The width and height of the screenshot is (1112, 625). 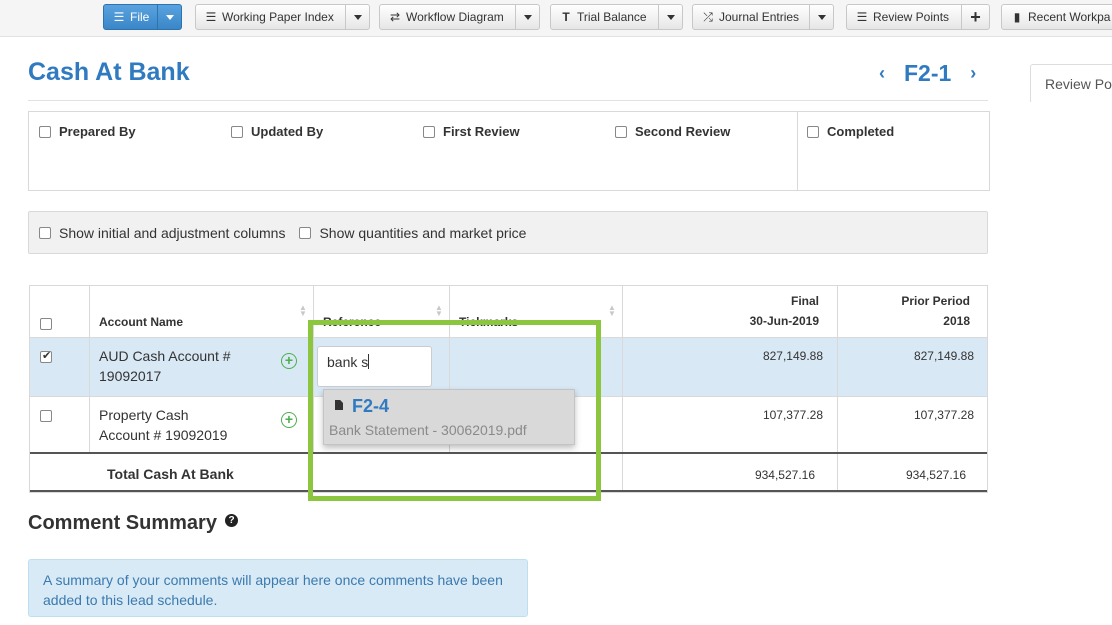 I want to click on journal-entries-menu: ⤮ Journal Entries, so click(x=763, y=17).